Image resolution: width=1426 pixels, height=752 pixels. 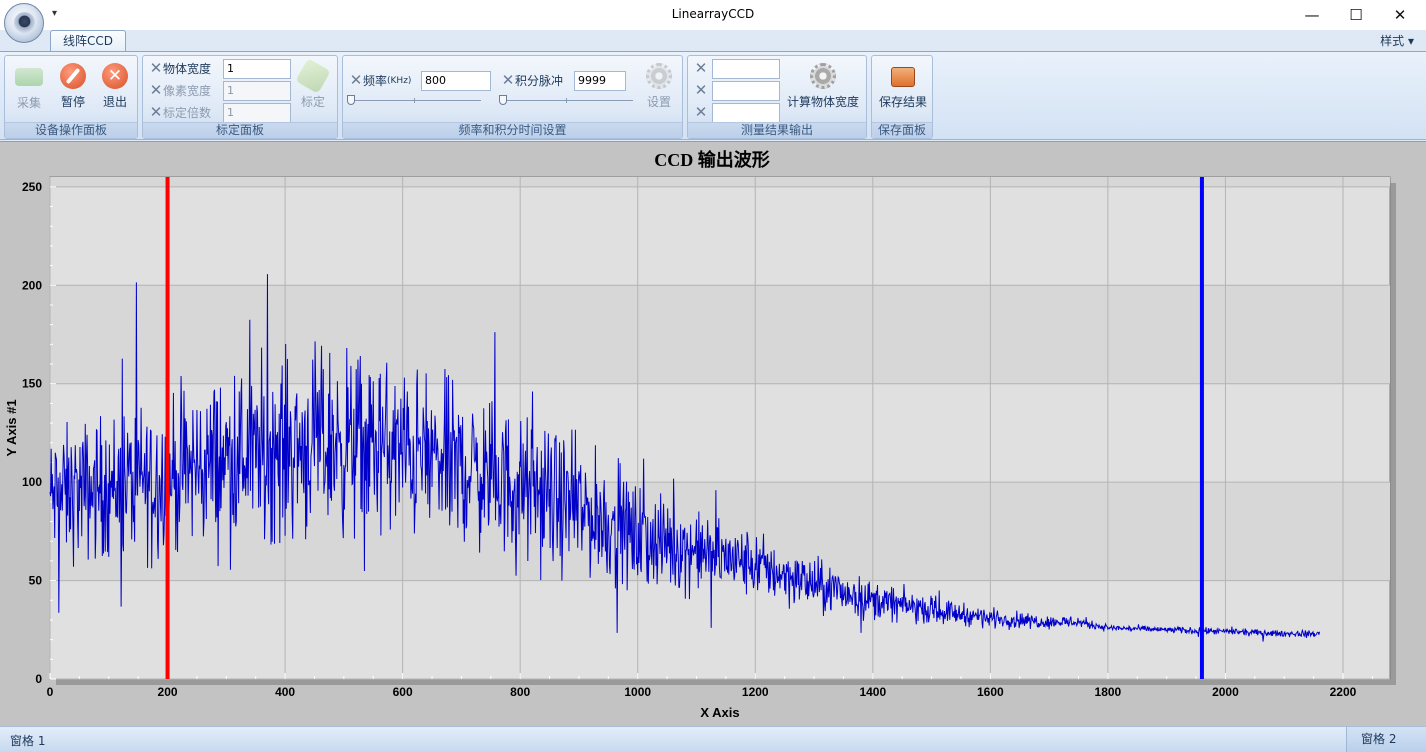 I want to click on x-tick-label: 1800, so click(x=1108, y=692).